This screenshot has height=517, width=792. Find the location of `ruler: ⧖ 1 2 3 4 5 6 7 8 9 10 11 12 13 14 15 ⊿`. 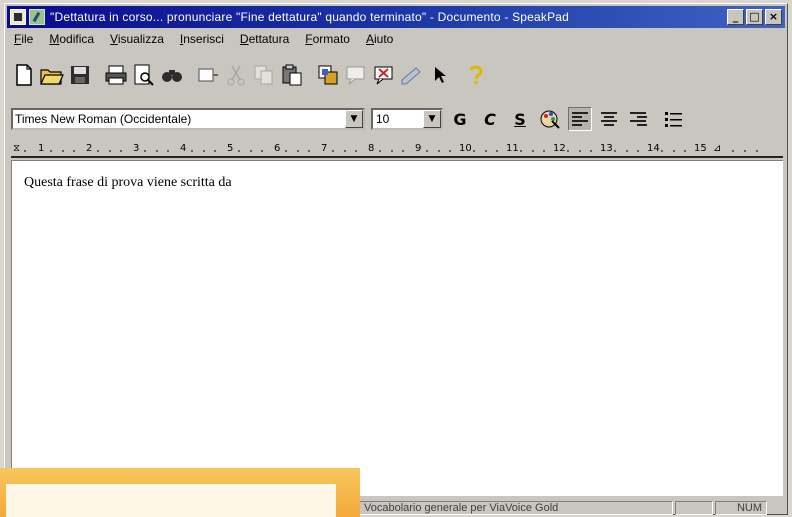

ruler: ⧖ 1 2 3 4 5 6 7 8 9 10 11 12 13 14 15 ⊿ is located at coordinates (397, 150).